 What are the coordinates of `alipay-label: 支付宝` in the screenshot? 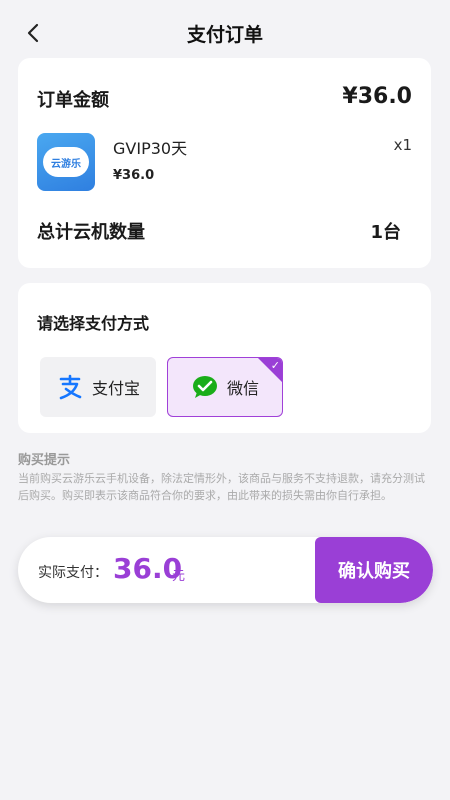 It's located at (115, 388).